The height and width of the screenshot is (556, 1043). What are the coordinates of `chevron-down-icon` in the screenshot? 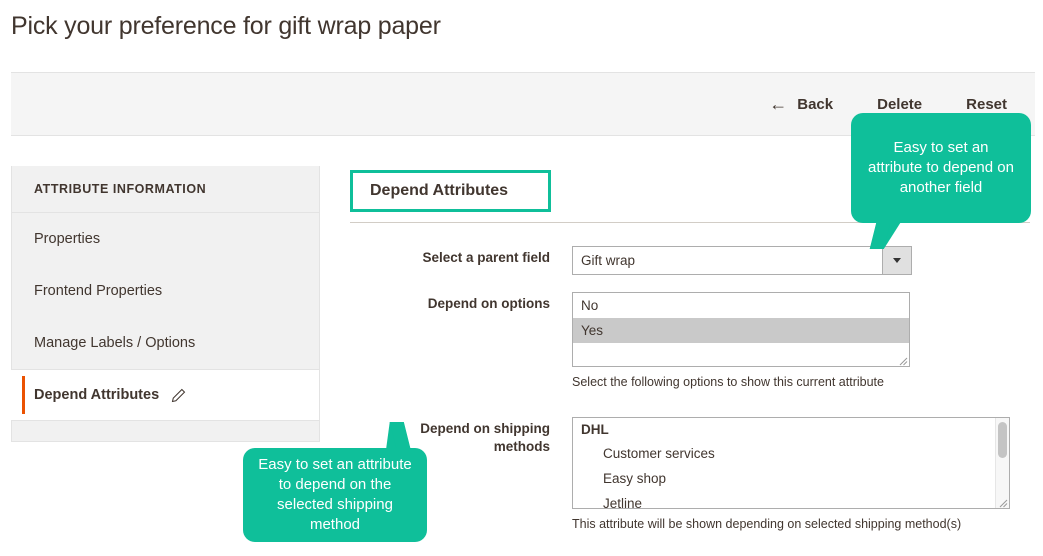 It's located at (896, 260).